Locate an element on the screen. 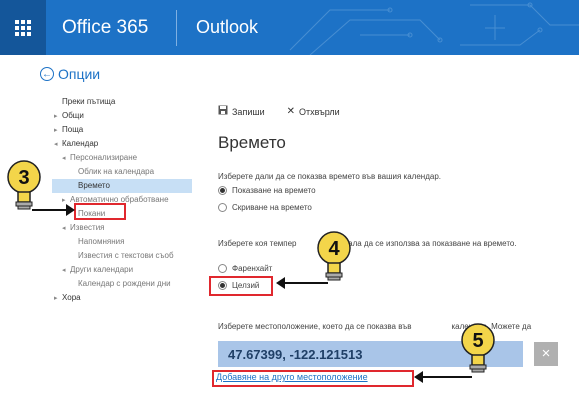  nav-label: Известия is located at coordinates (87, 227).